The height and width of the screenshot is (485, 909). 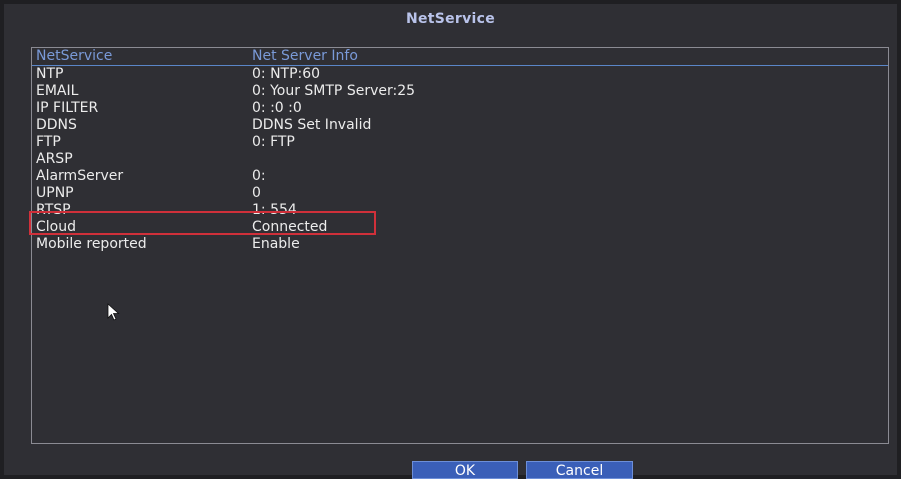 What do you see at coordinates (273, 142) in the screenshot?
I see `service-info: 0: FTP` at bounding box center [273, 142].